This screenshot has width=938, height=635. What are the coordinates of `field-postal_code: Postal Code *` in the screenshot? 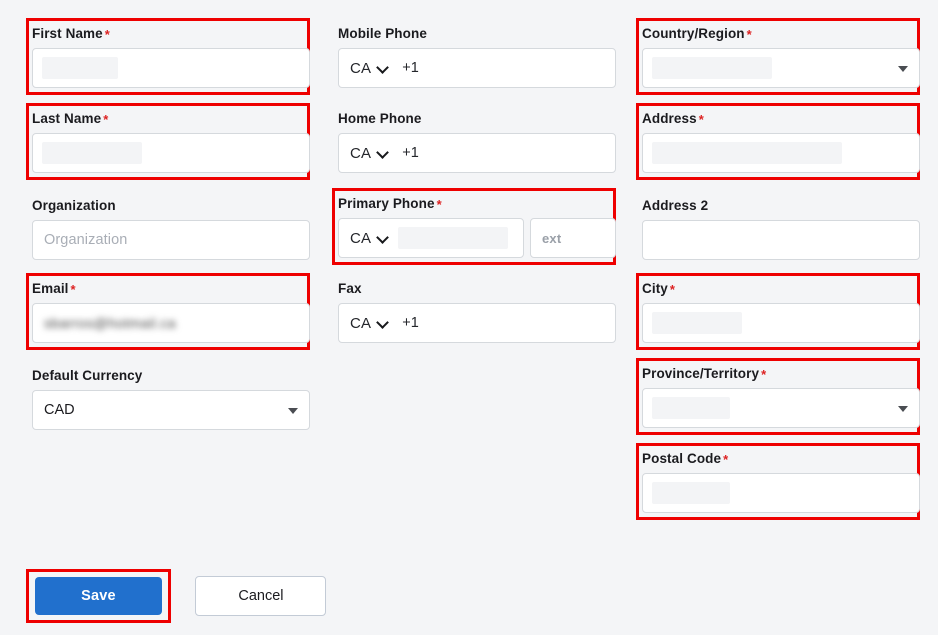 It's located at (778, 481).